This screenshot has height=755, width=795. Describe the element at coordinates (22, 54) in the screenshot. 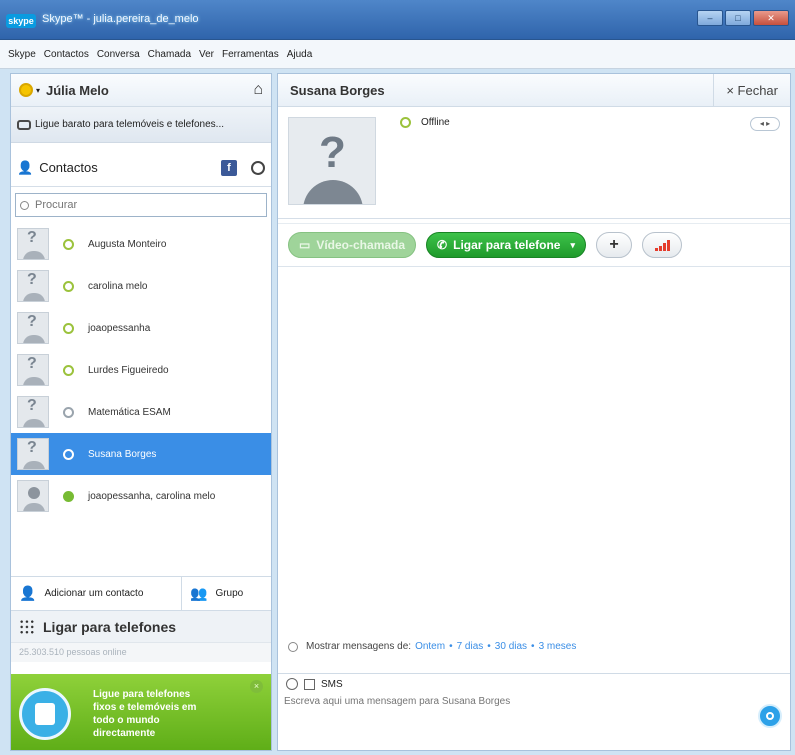

I see `menu-skype: Skype` at that location.